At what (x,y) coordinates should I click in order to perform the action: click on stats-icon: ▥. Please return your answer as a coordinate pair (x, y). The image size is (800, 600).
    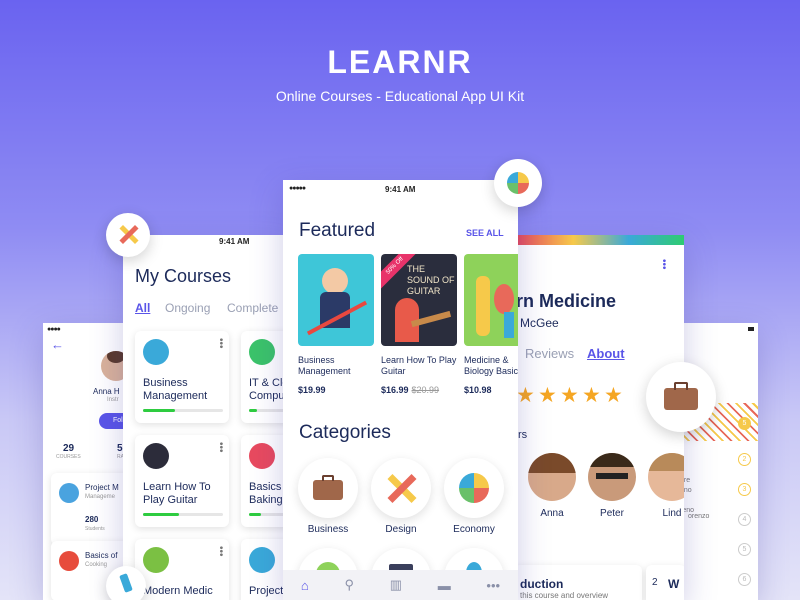
    Looking at the image, I should click on (396, 585).